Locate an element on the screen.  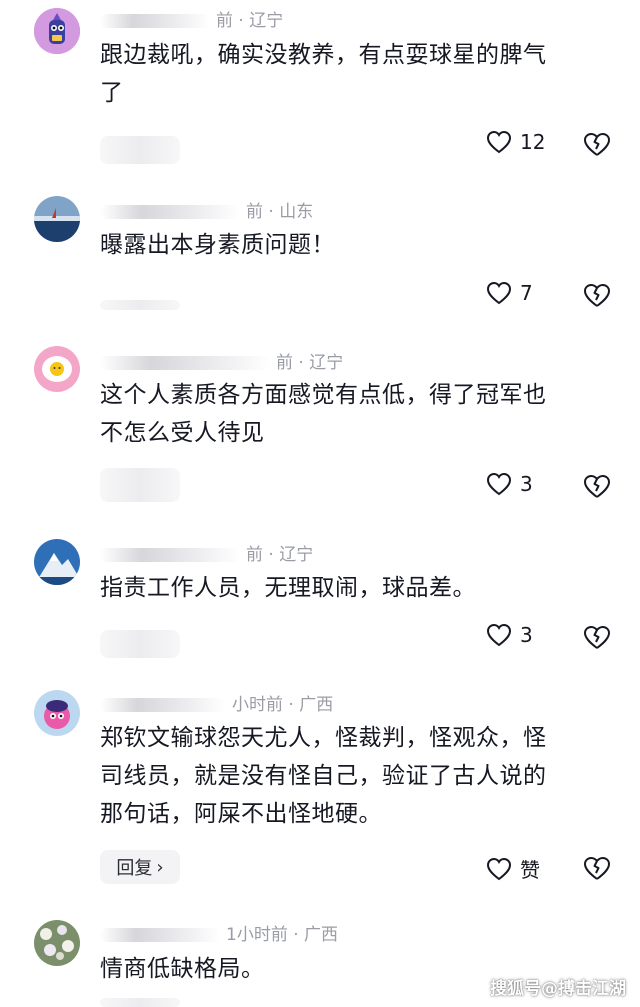
like-button: 12 is located at coordinates (515, 142).